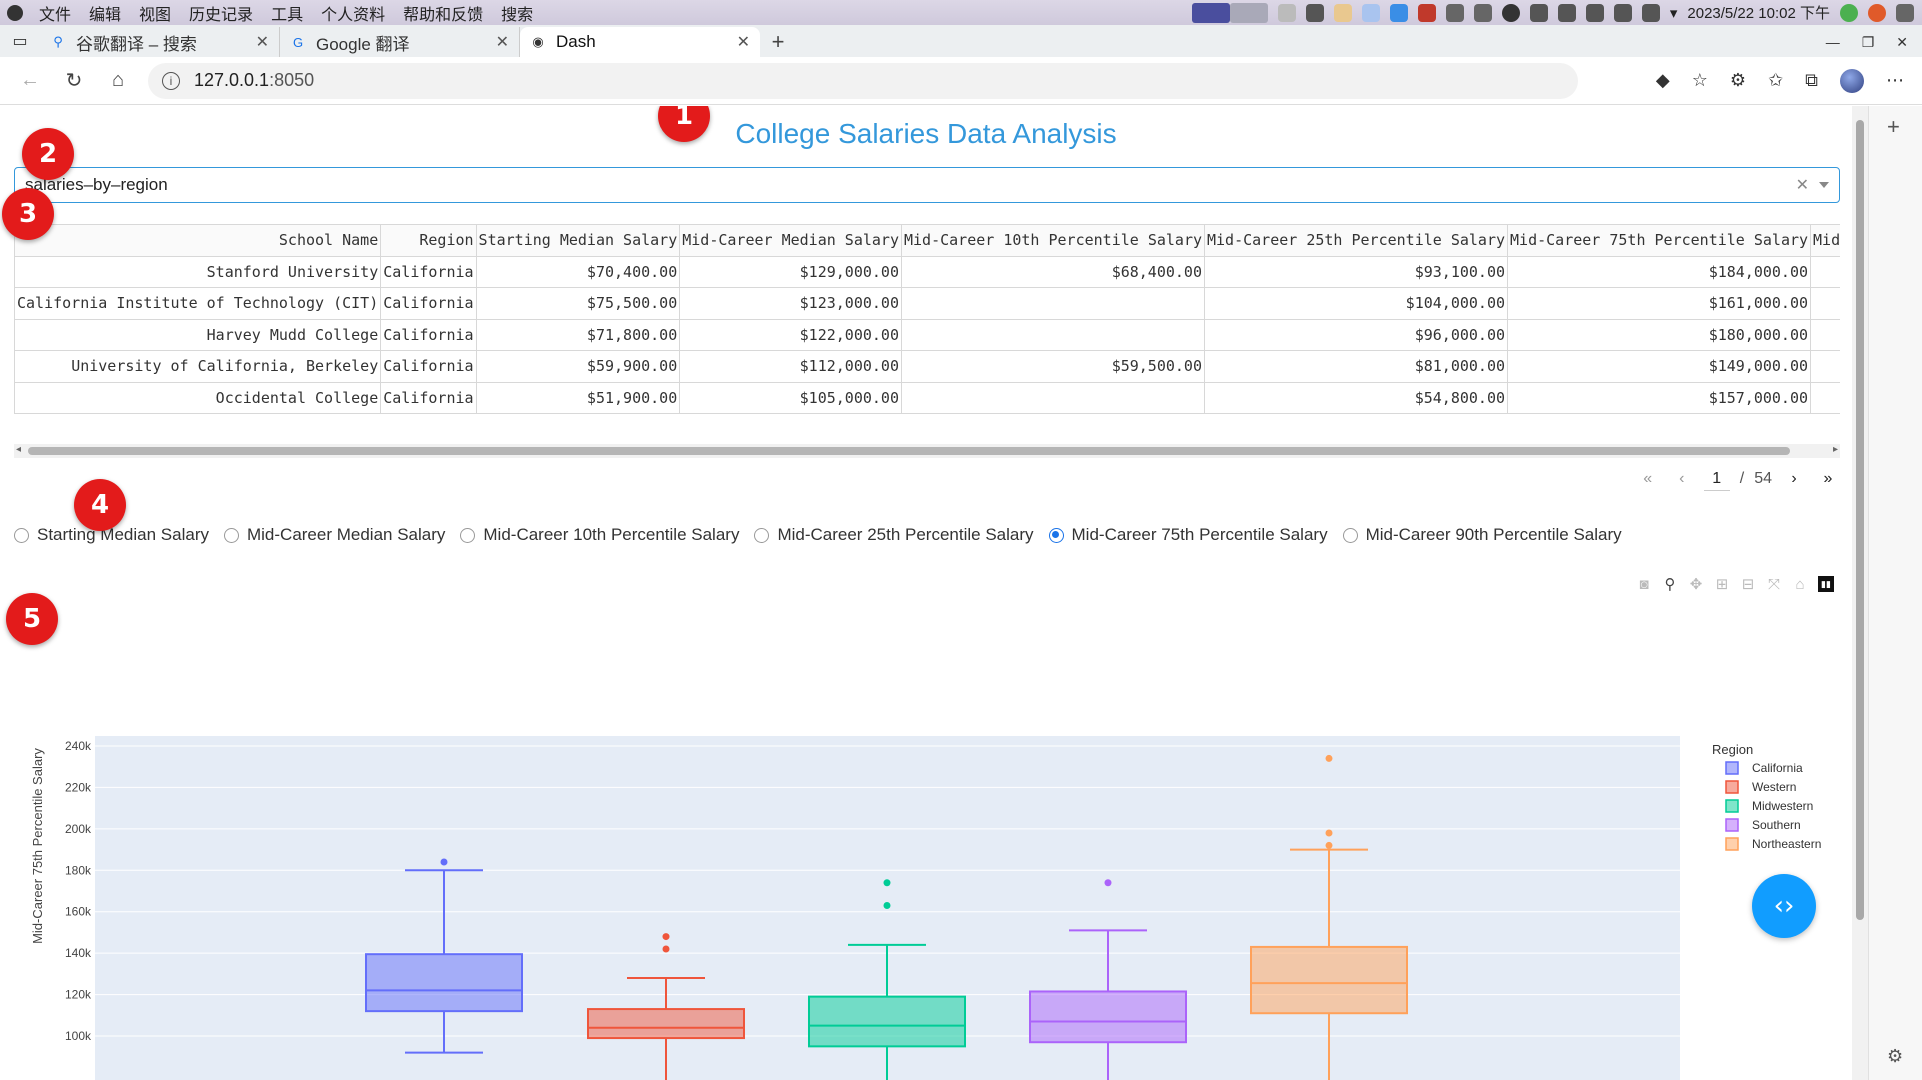 The image size is (1922, 1080). Describe the element at coordinates (790, 413) in the screenshot. I see `table-cell: $101,000.00` at that location.